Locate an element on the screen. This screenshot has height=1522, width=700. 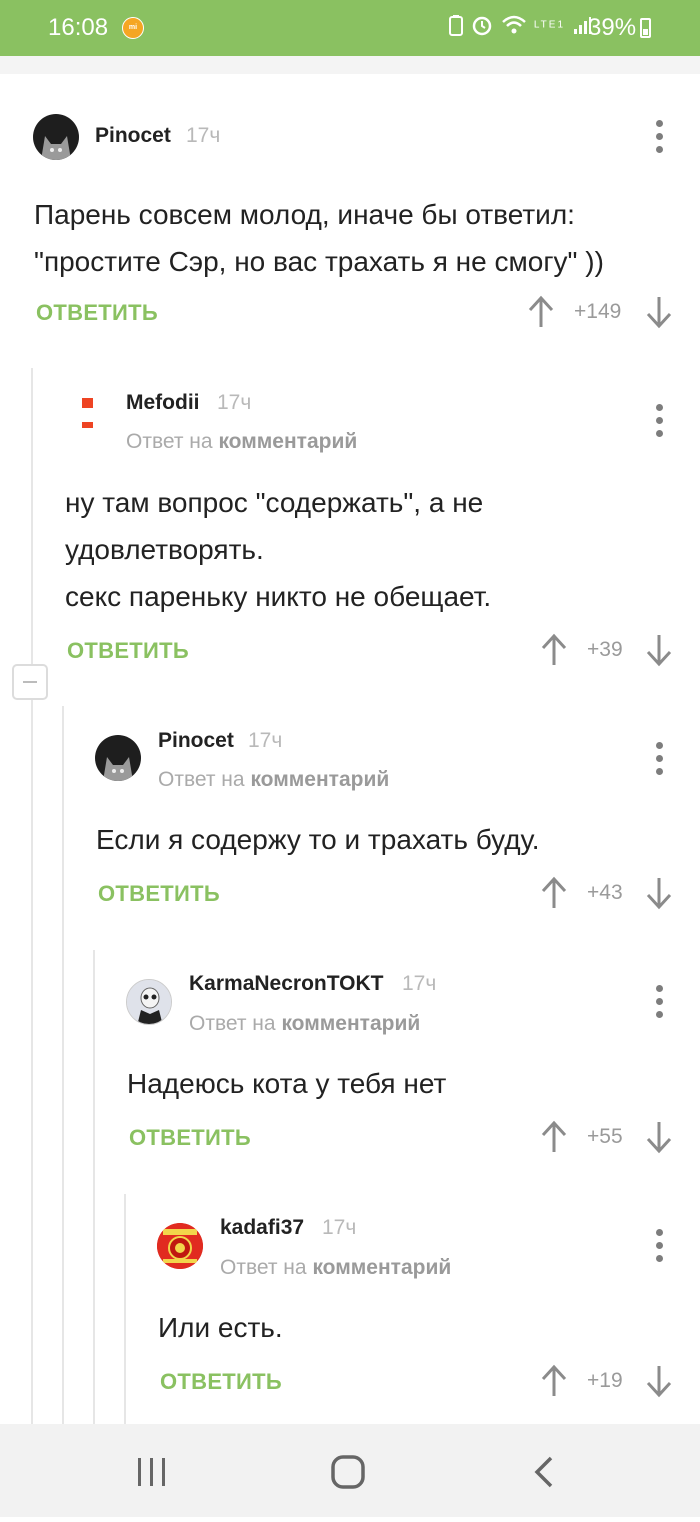
back-button is located at coordinates (544, 1470).